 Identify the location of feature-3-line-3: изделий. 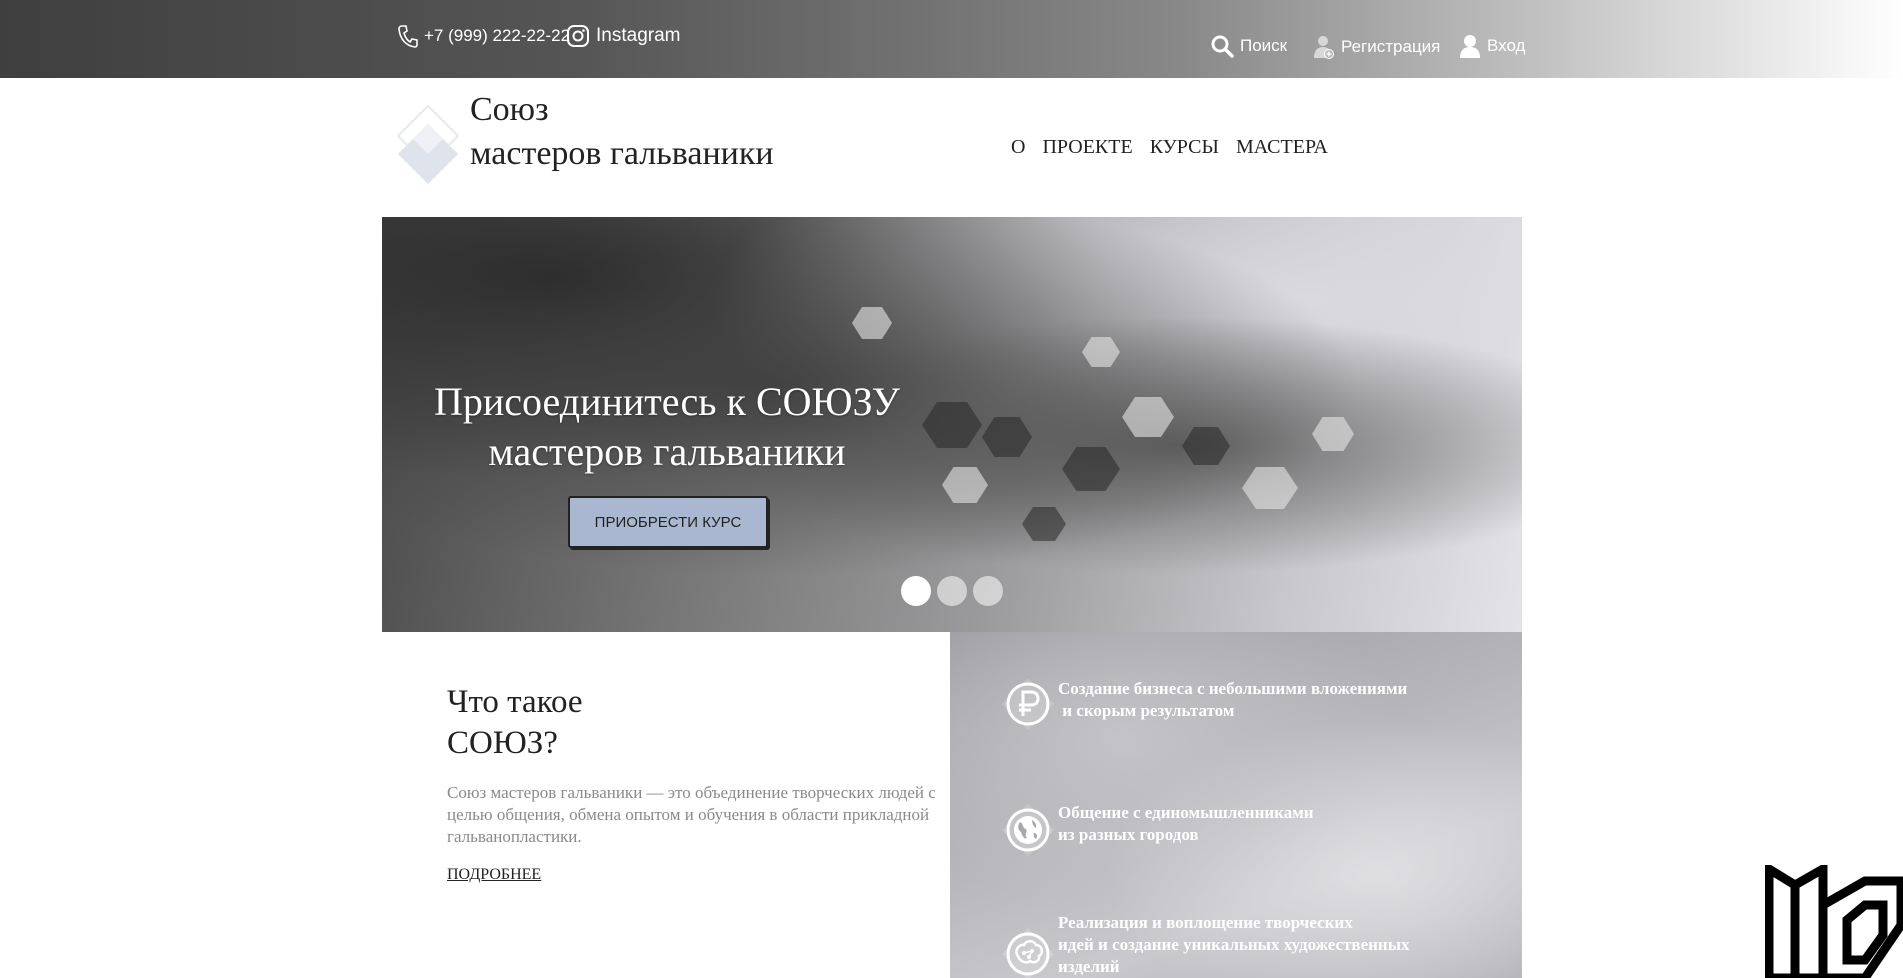
(1089, 966).